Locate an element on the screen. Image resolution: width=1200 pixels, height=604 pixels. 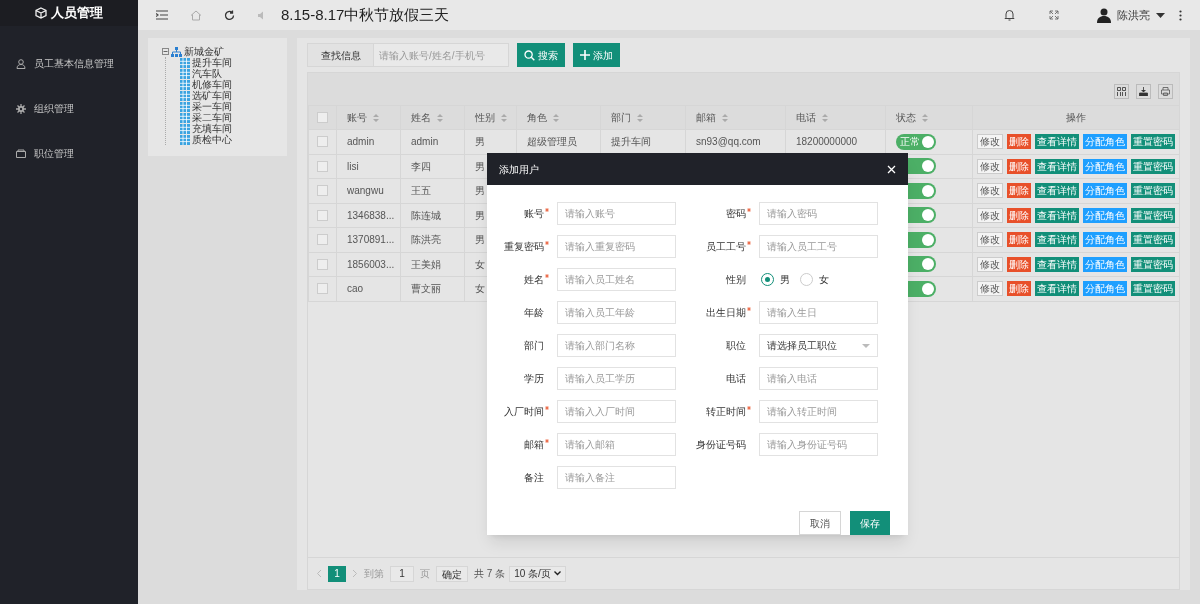
search-button: 搜索 is located at coordinates (541, 55).